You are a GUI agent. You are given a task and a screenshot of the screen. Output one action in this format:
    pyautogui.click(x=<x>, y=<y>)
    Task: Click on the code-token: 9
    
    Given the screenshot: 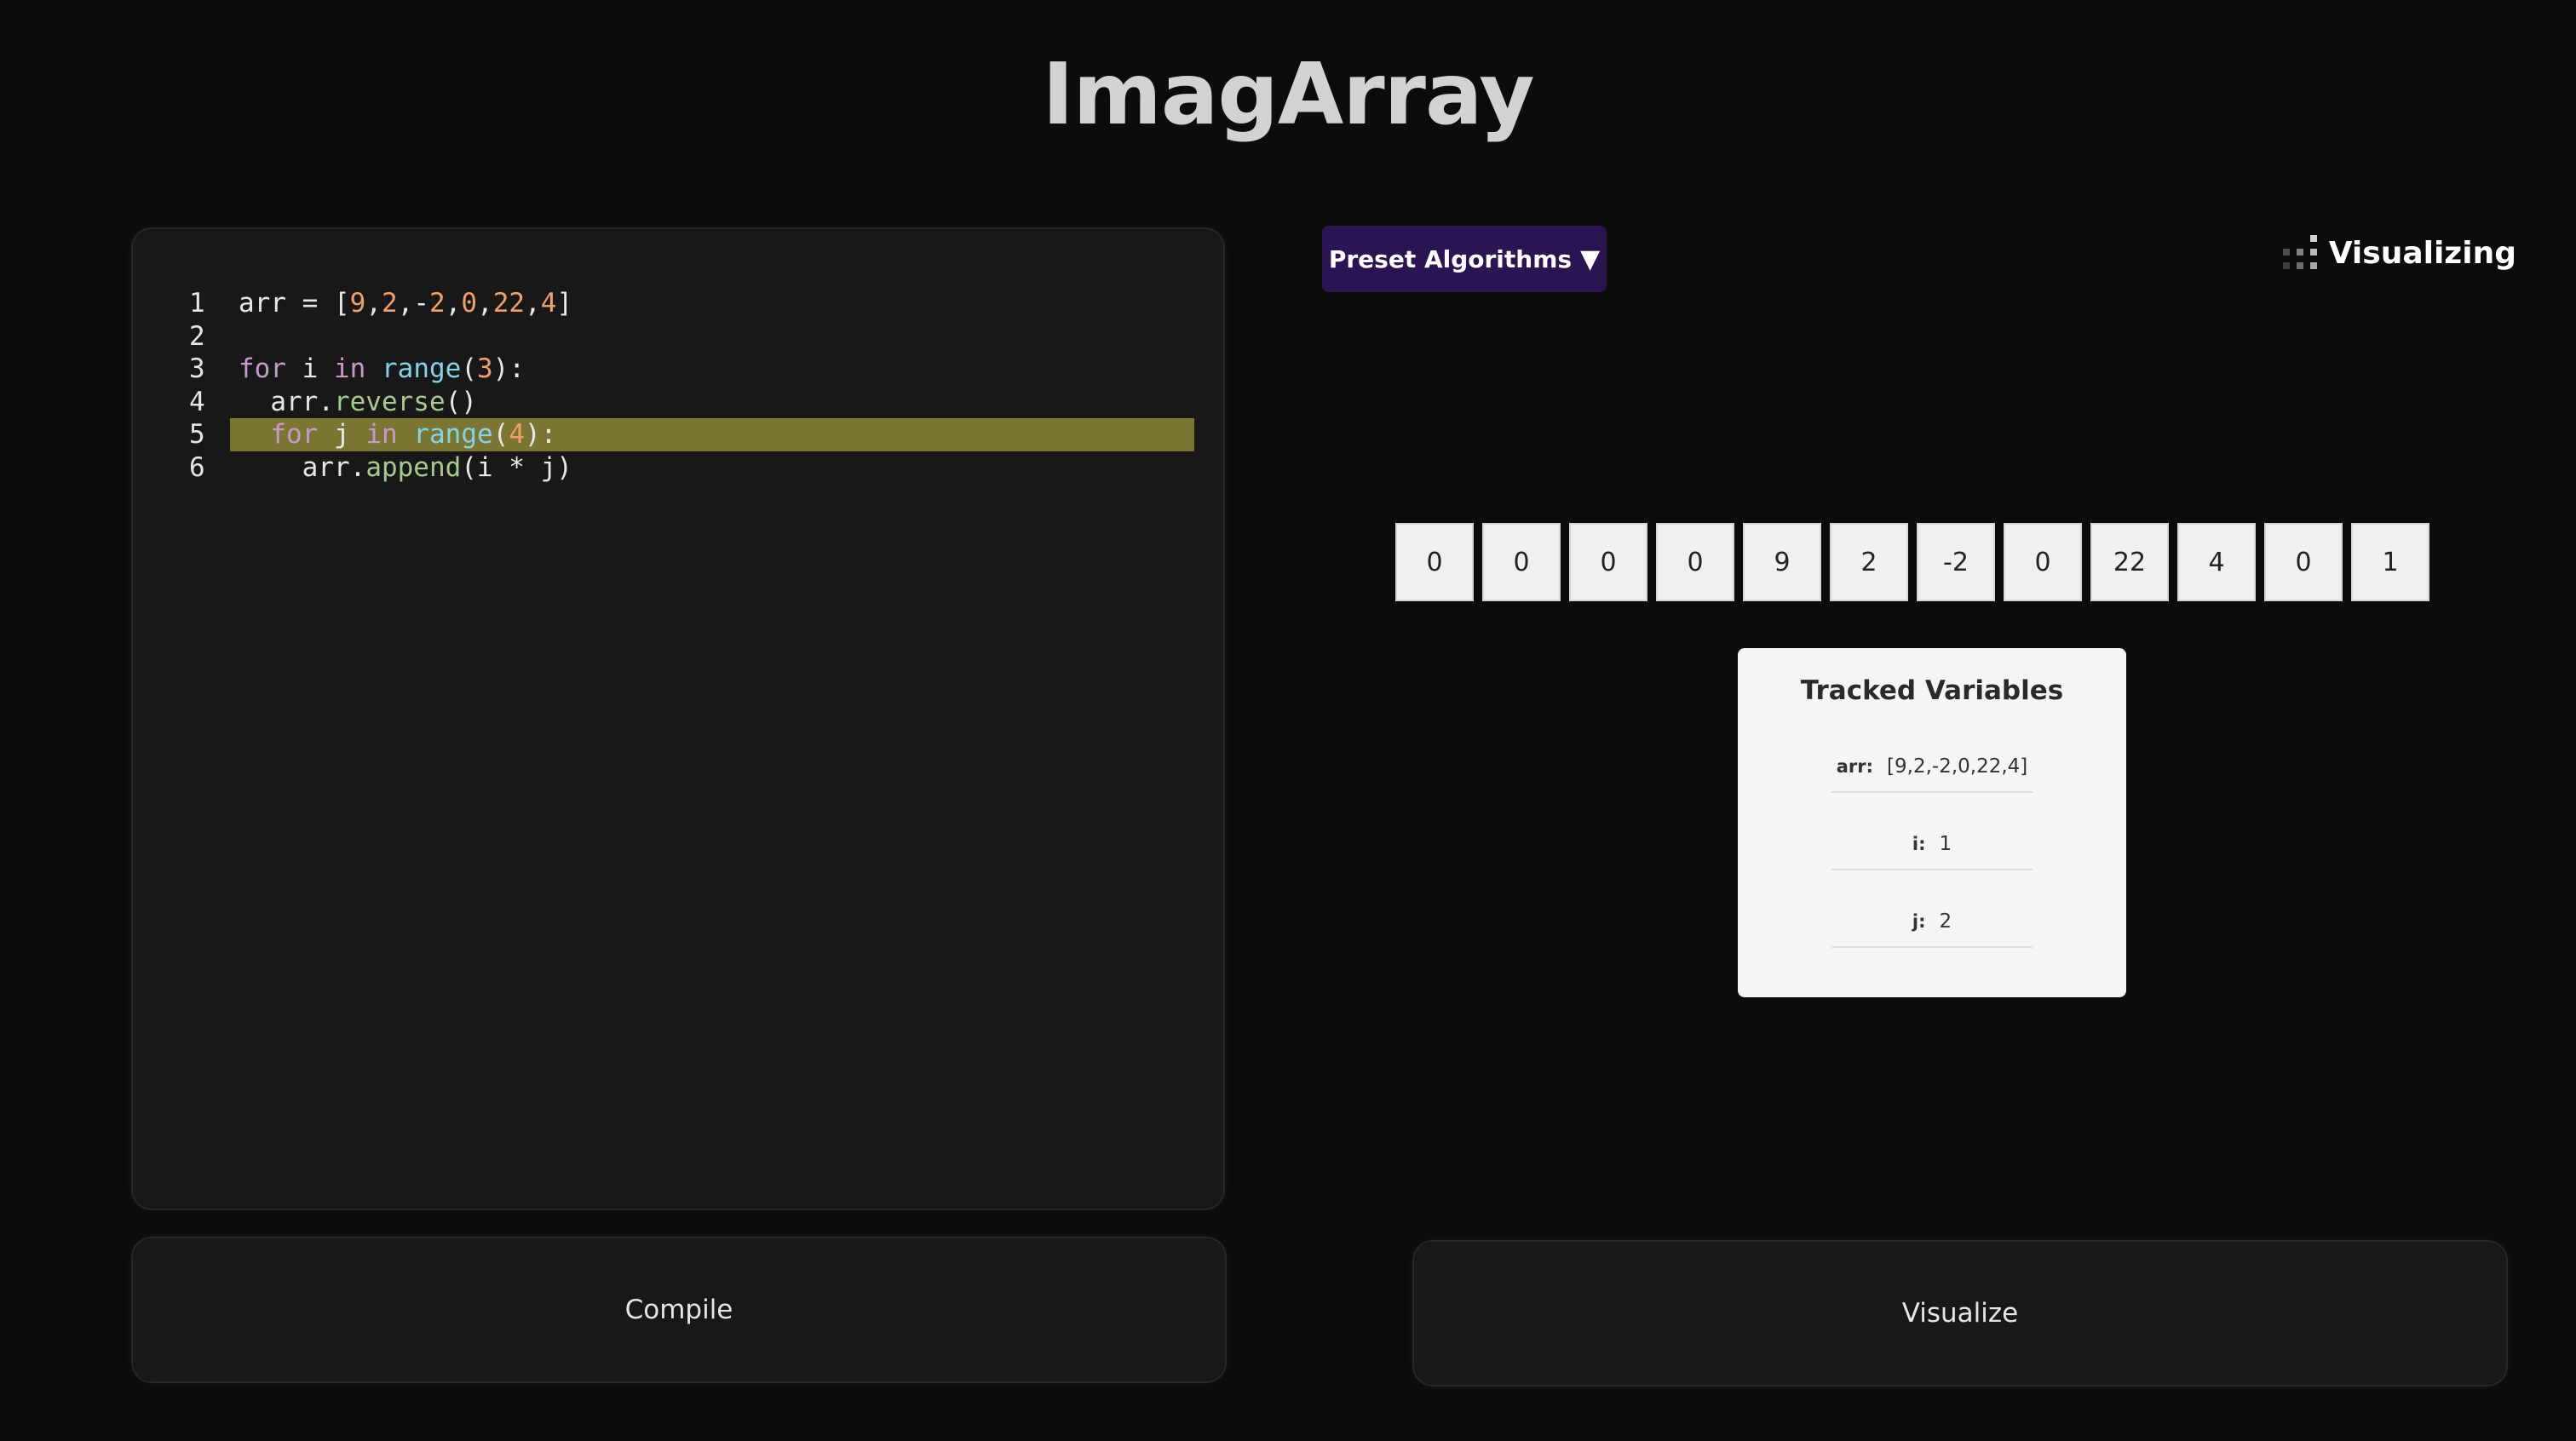 What is the action you would take?
    pyautogui.click(x=358, y=303)
    